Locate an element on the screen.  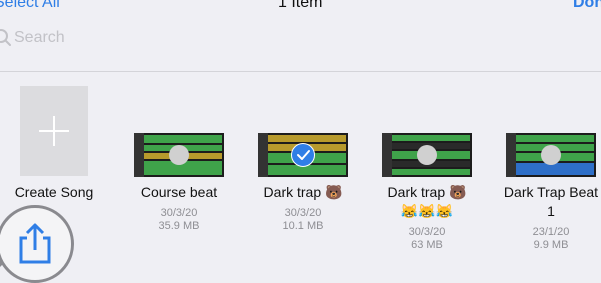
divider is located at coordinates (300, 71).